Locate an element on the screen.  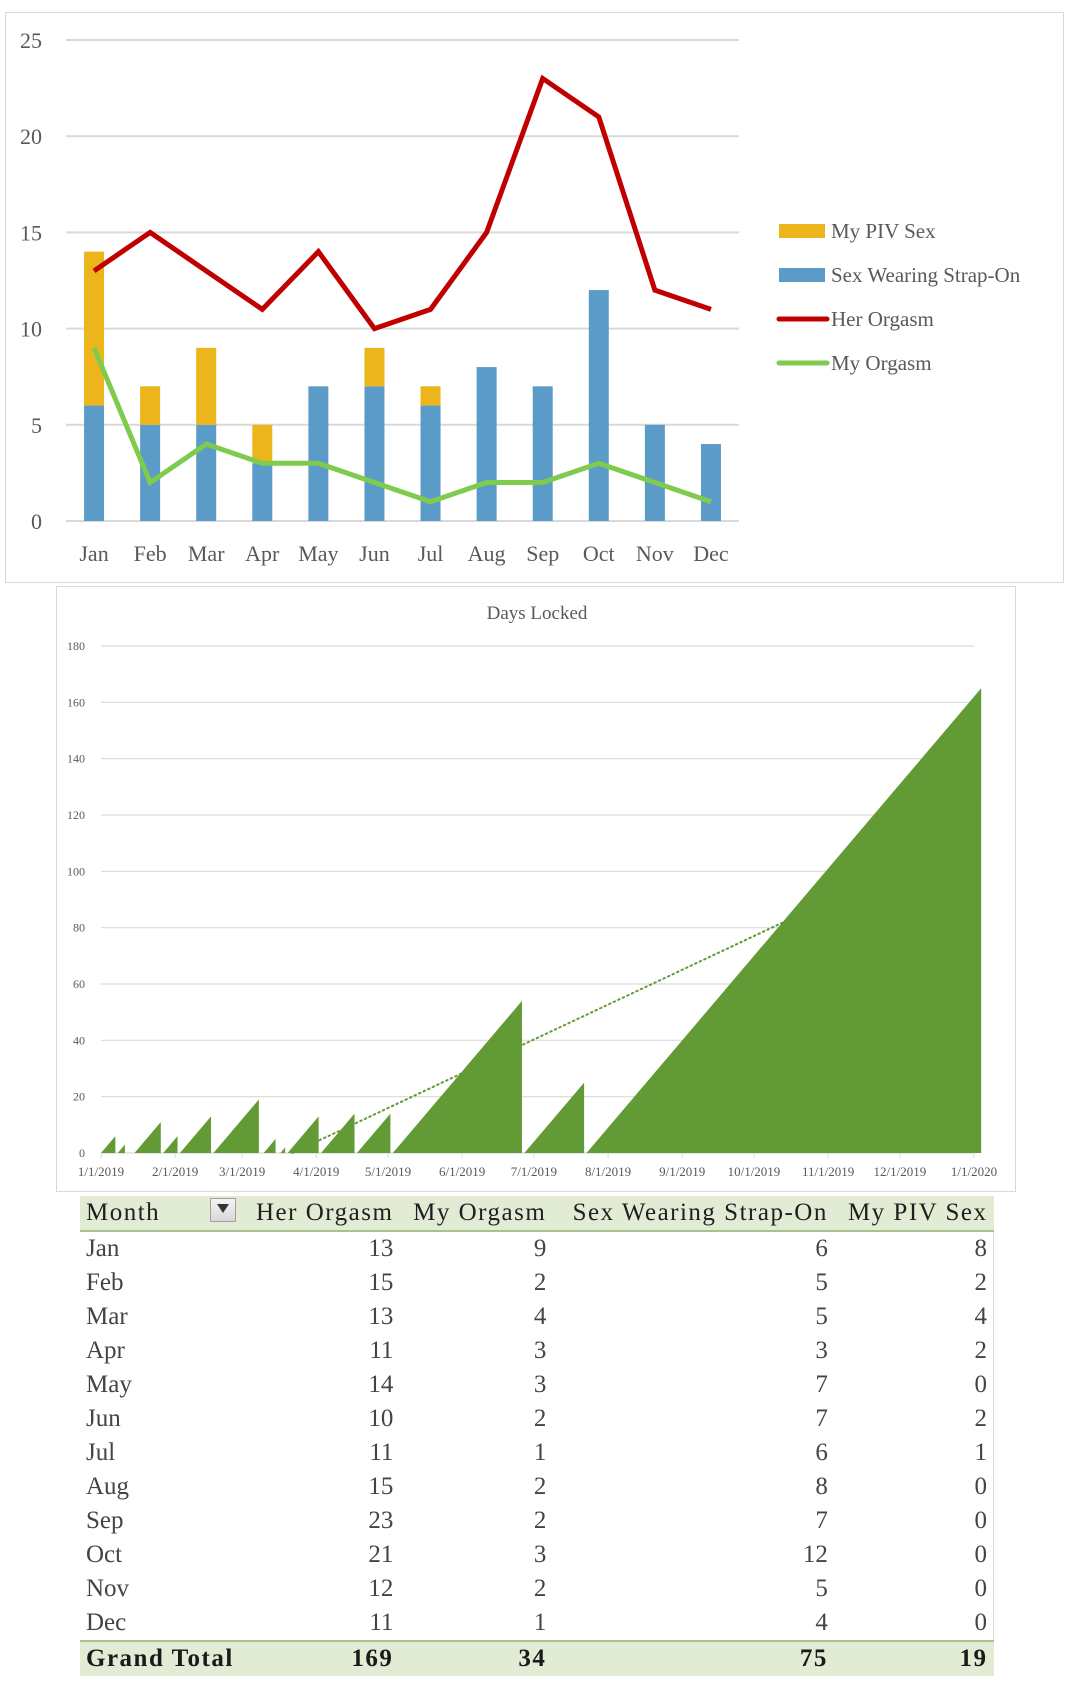
row-month: Dec is located at coordinates (106, 1622).